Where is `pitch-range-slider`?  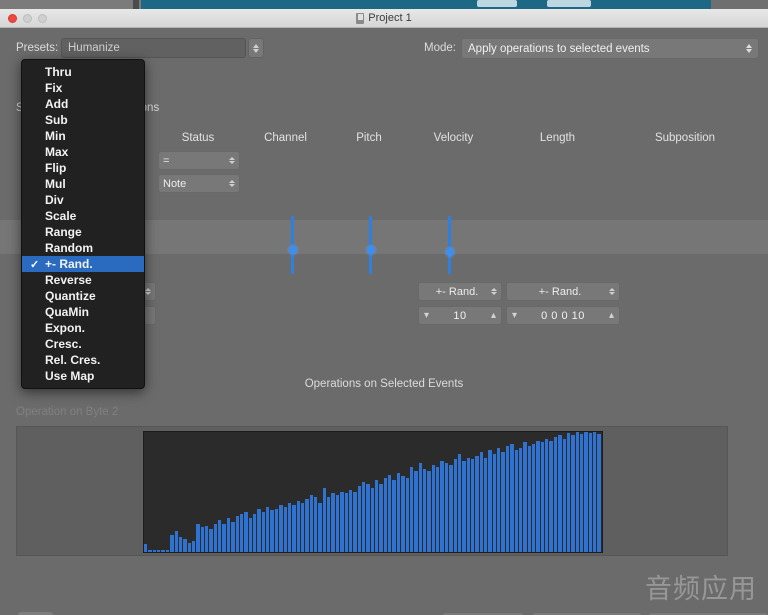 pitch-range-slider is located at coordinates (370, 245).